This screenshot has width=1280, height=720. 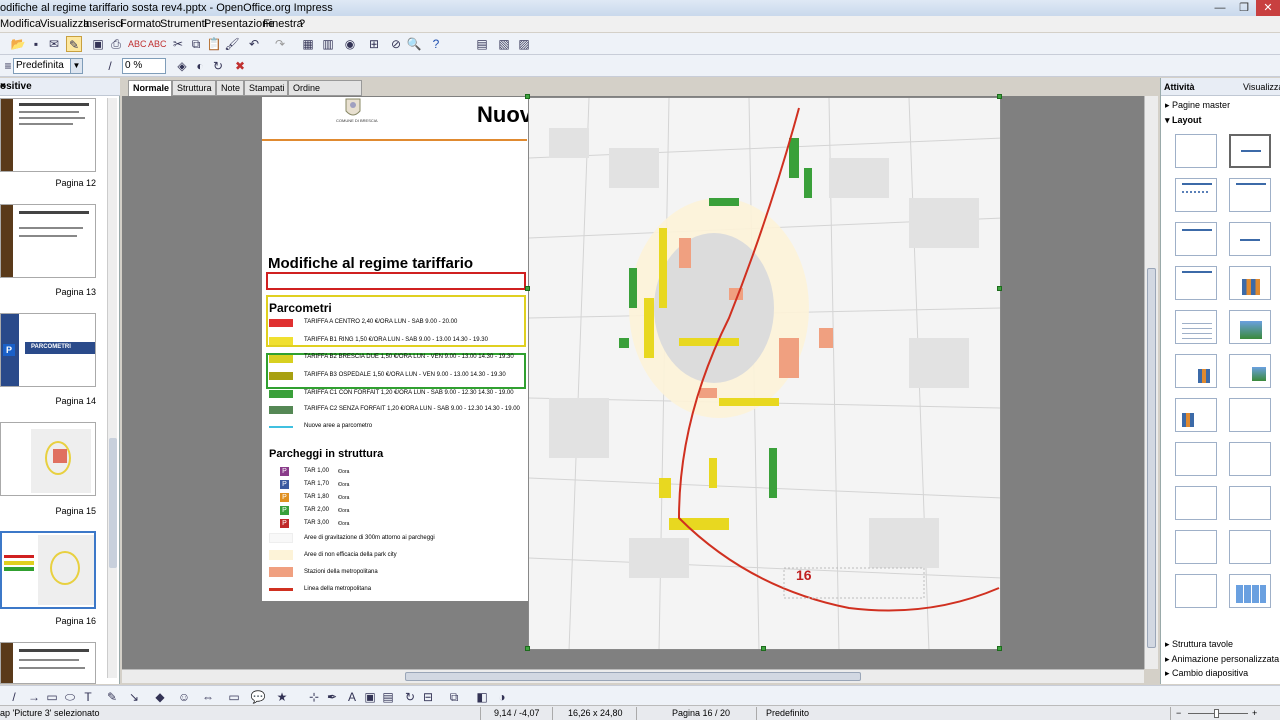 I want to click on curve-icon: ✎, so click(x=112, y=697).